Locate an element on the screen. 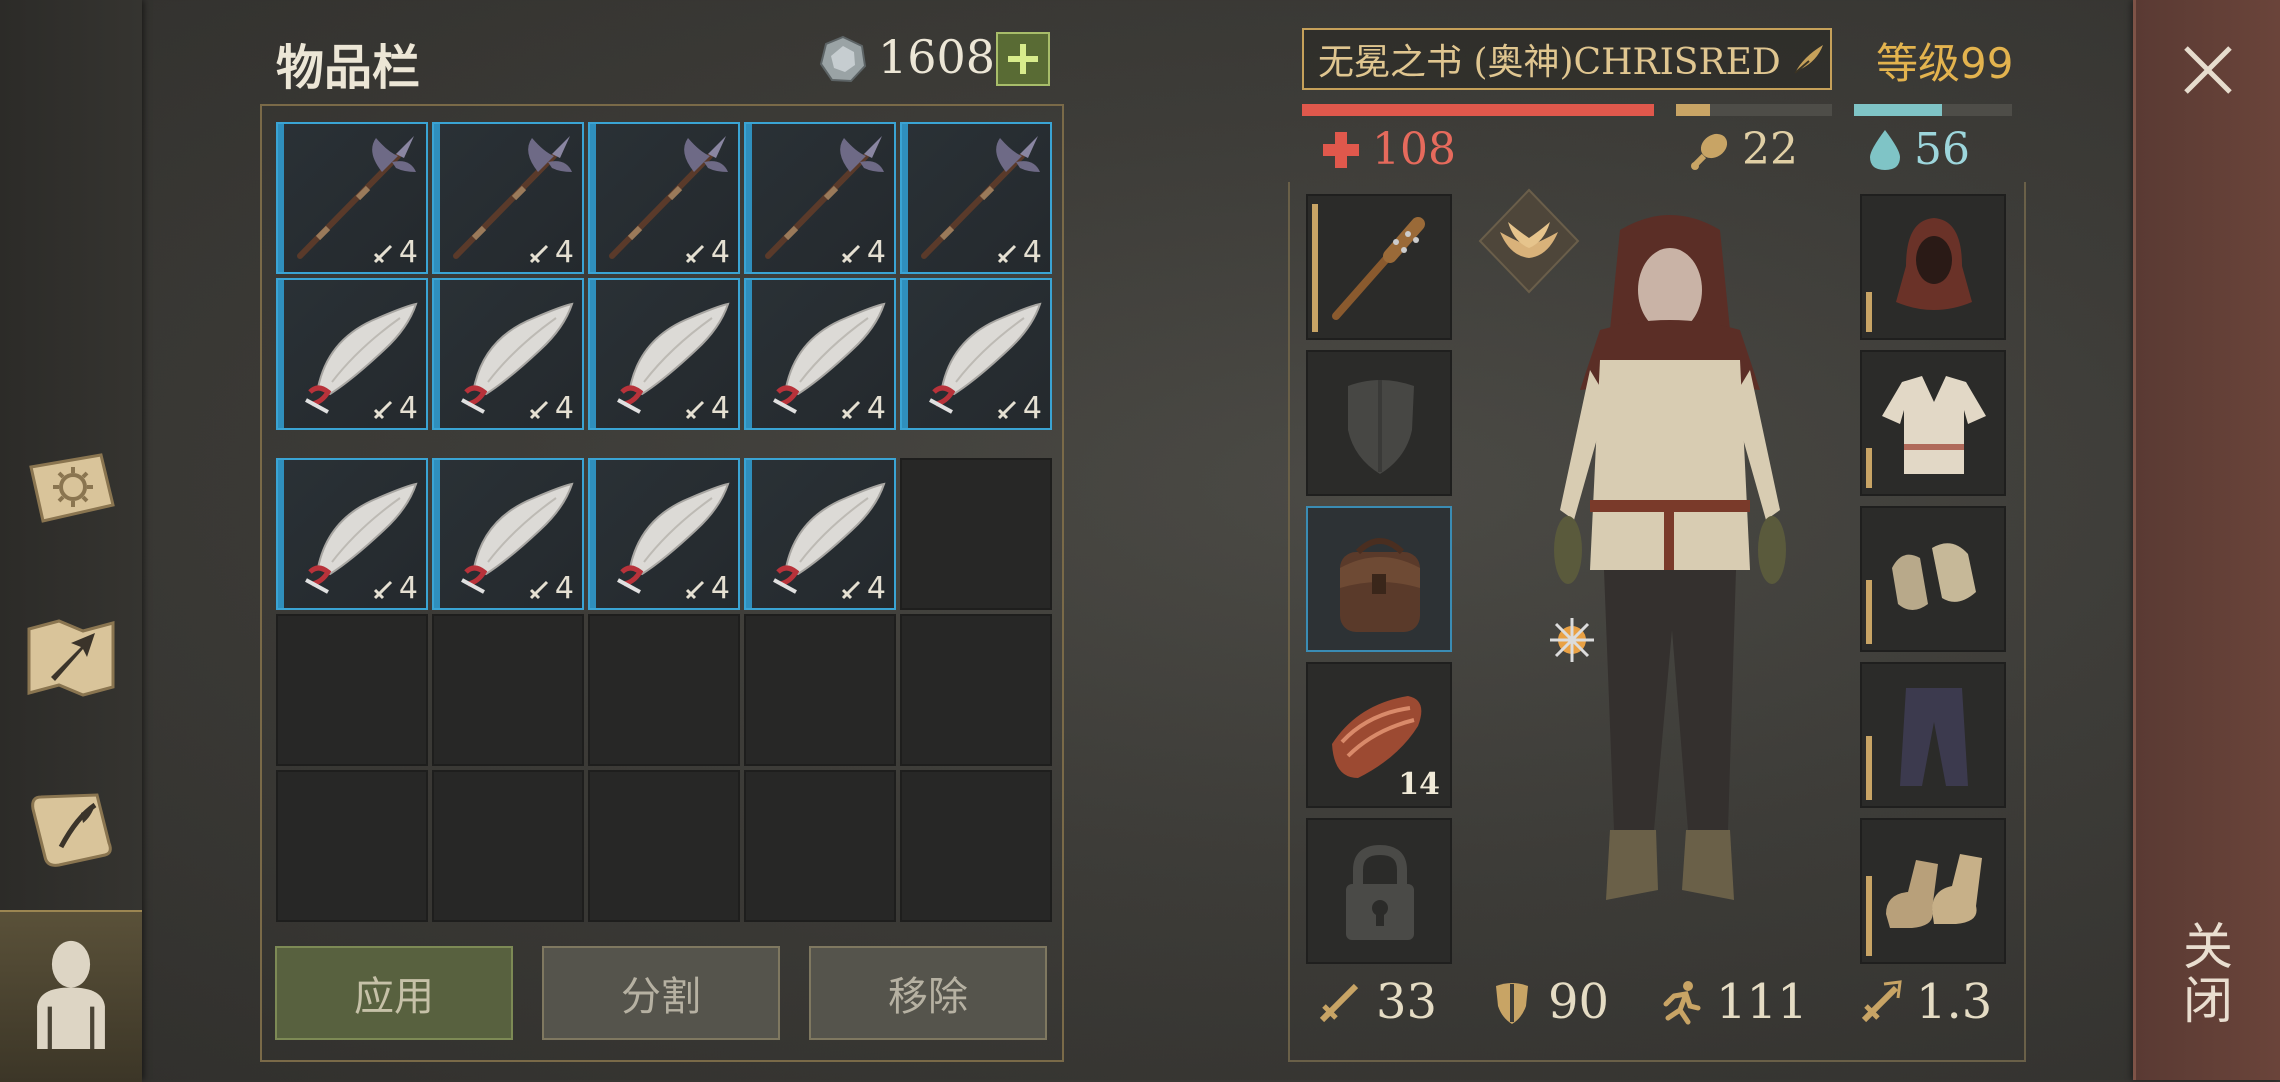  defense-stat: 90 is located at coordinates (1548, 1002).